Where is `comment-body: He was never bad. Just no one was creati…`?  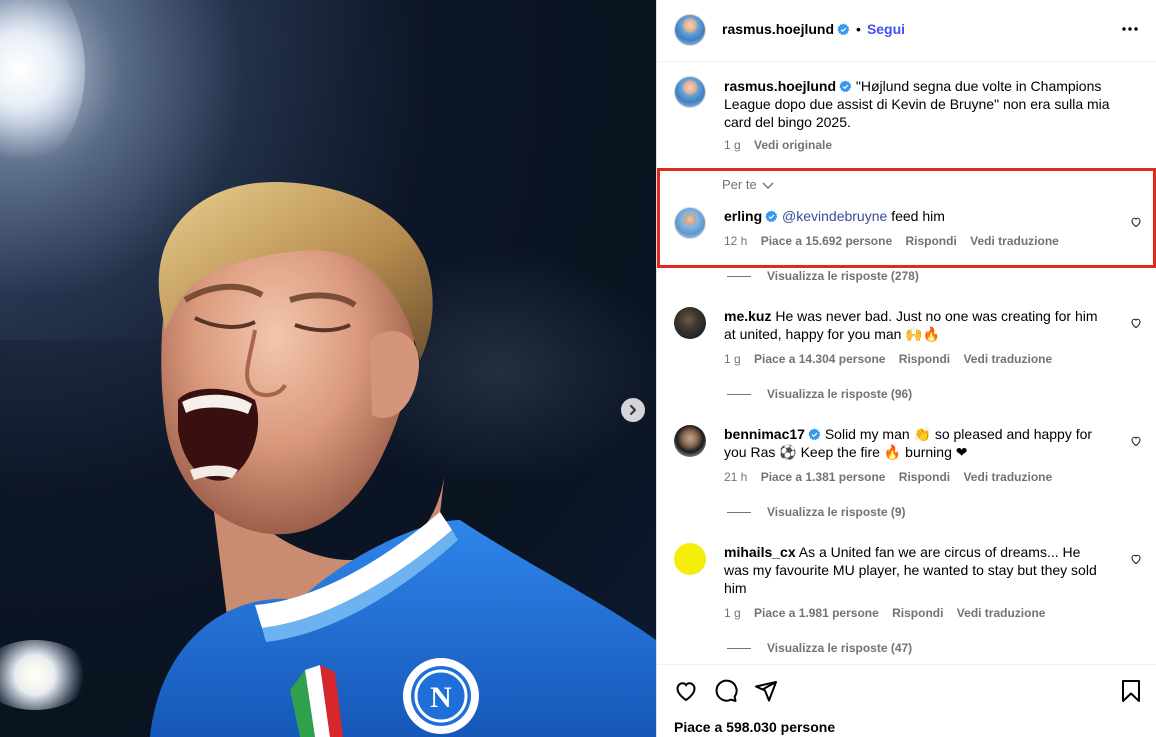
comment-body: He was never bad. Just no one was creati… is located at coordinates (936, 316).